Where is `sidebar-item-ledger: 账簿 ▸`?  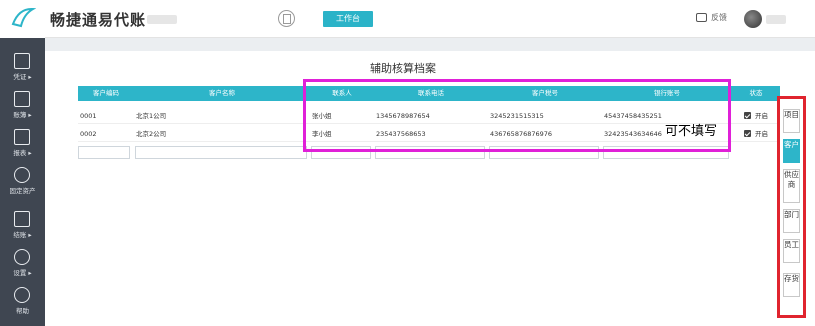 sidebar-item-ledger: 账簿 ▸ is located at coordinates (22, 106).